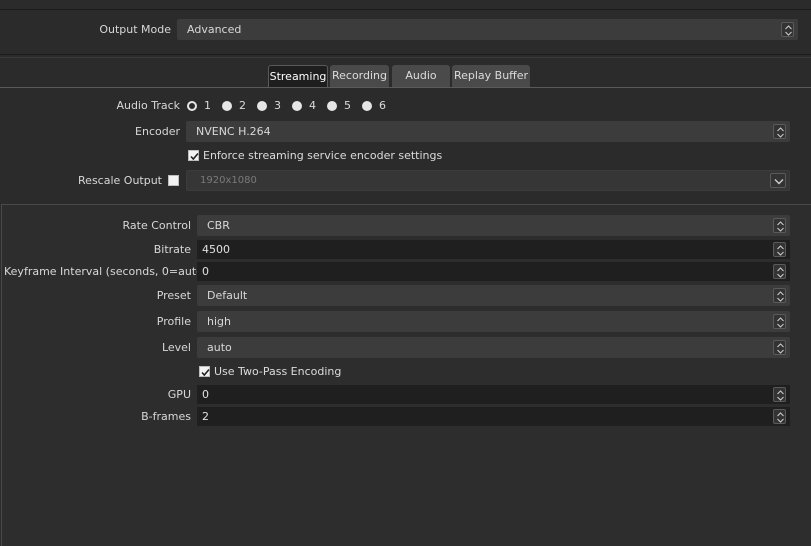 Image resolution: width=811 pixels, height=546 pixels. I want to click on tab-streaming: Streaming, so click(298, 76).